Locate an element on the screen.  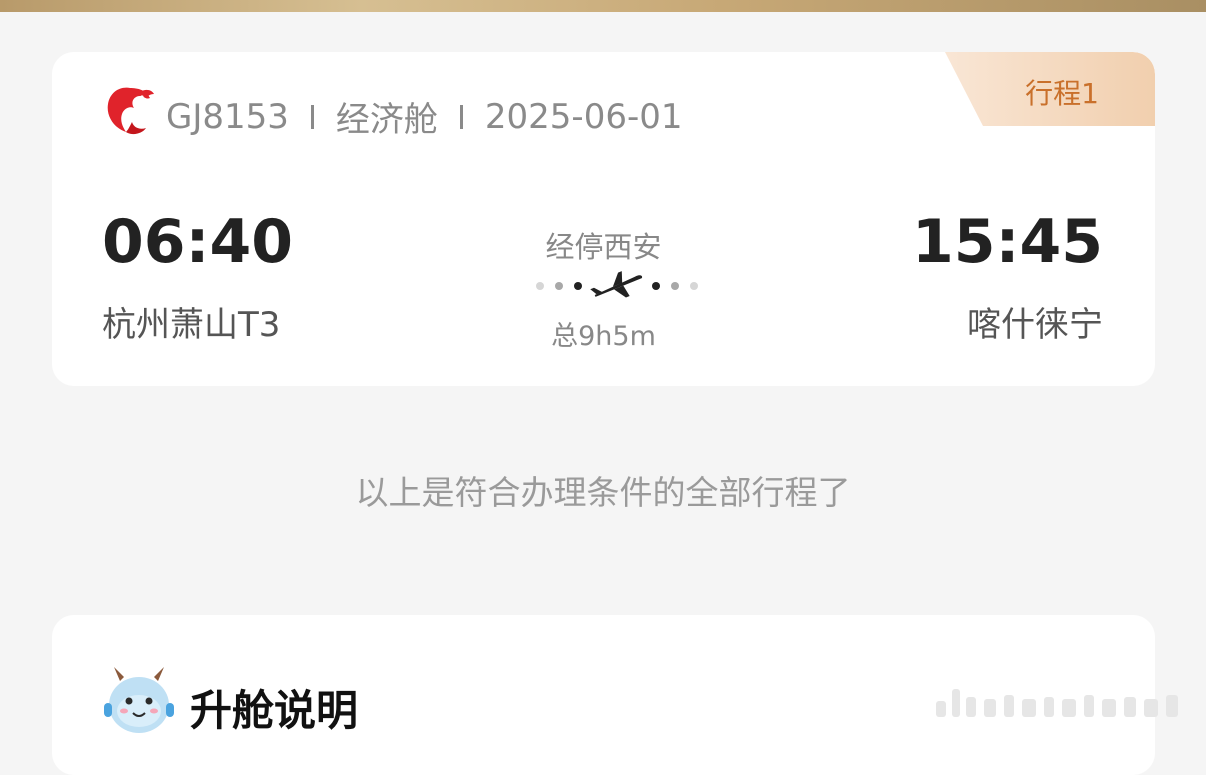
trip-tag: 行程1 is located at coordinates (1050, 89).